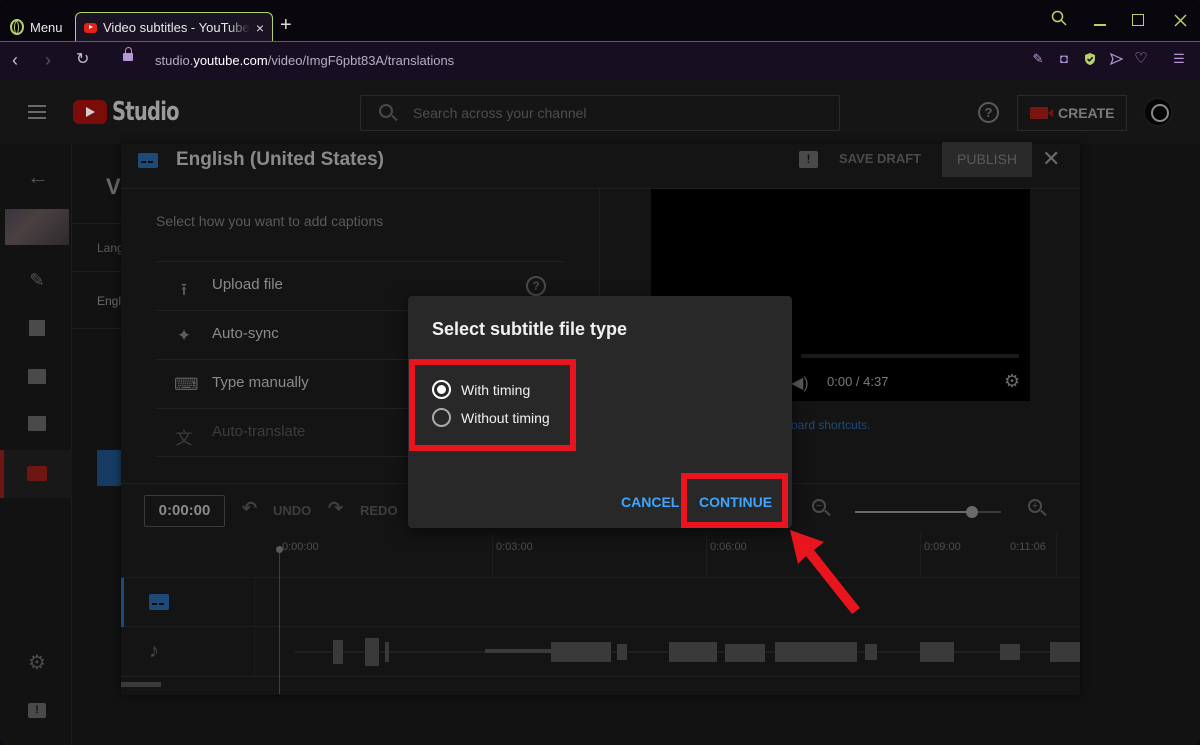 The width and height of the screenshot is (1200, 745). What do you see at coordinates (496, 389) in the screenshot?
I see `radio-label: With timing` at bounding box center [496, 389].